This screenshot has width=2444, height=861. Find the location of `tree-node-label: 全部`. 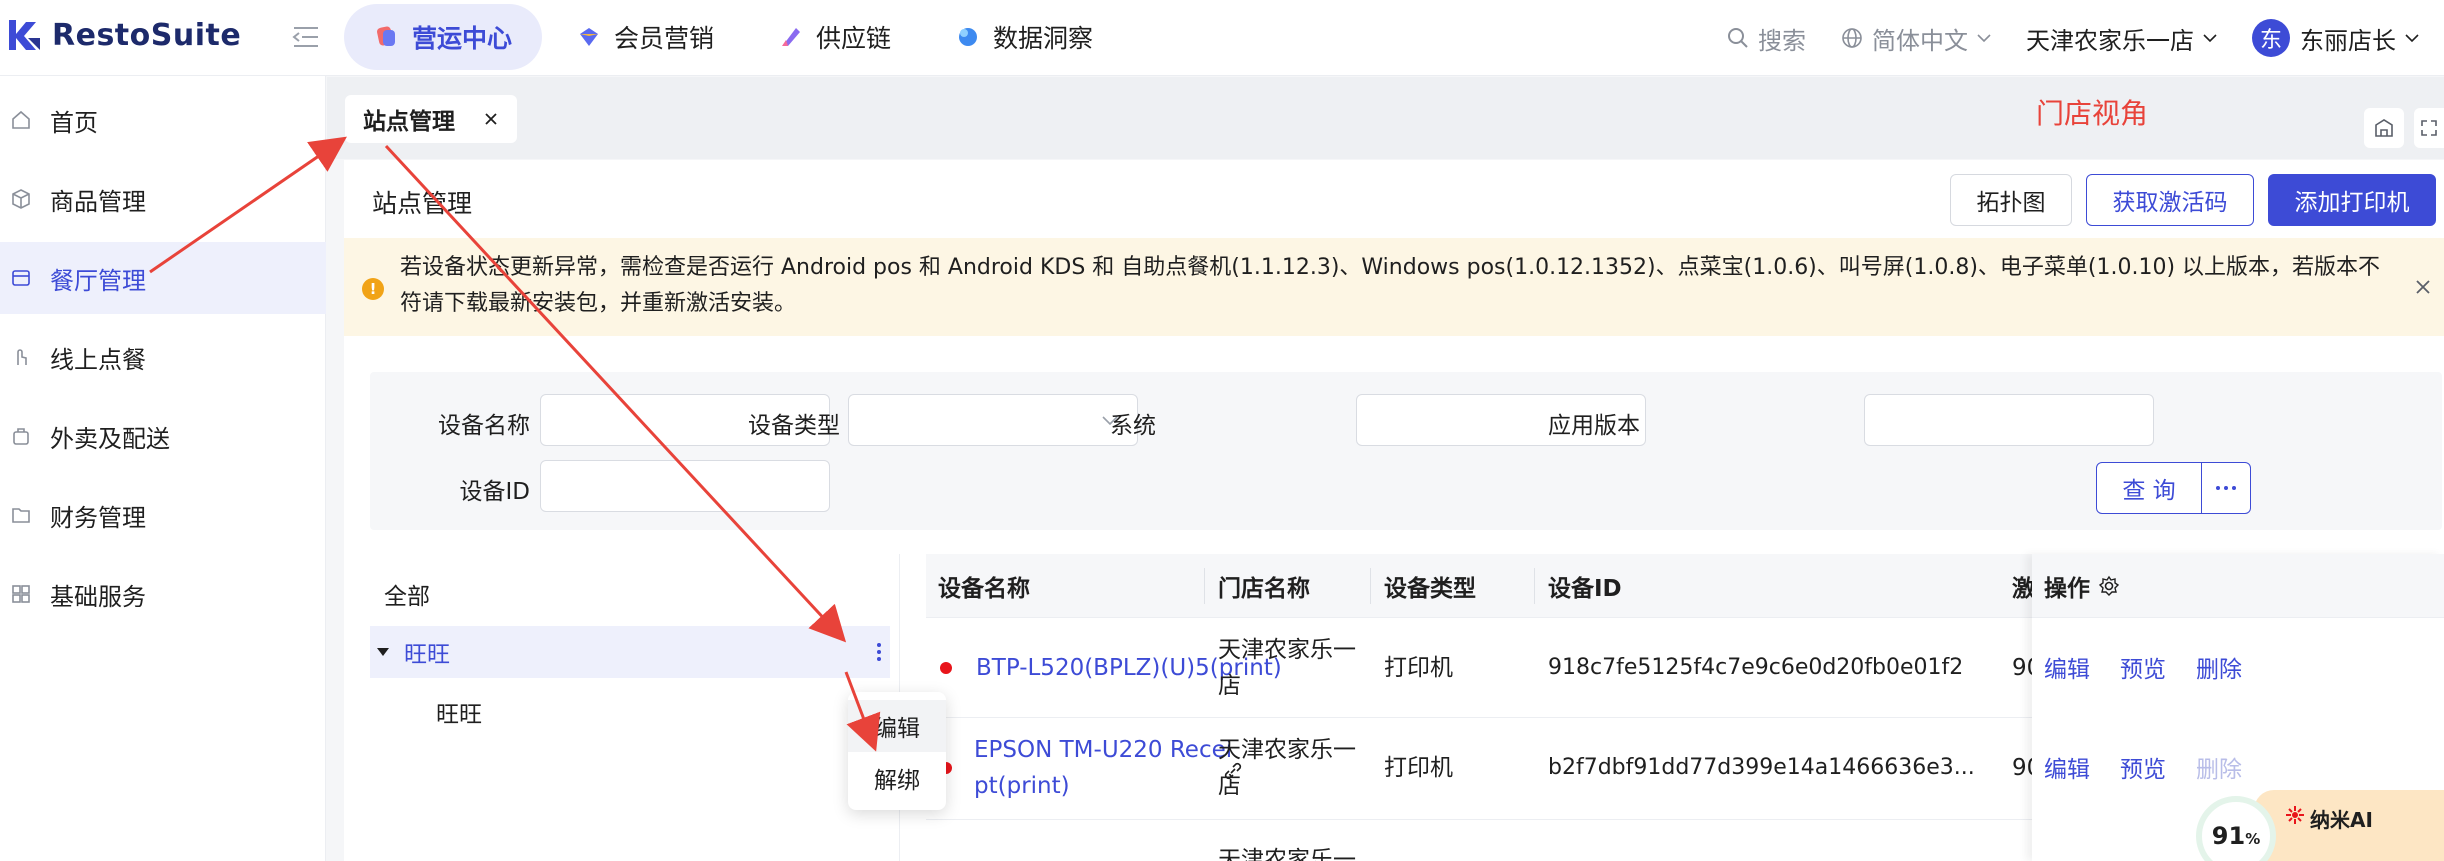

tree-node-label: 全部 is located at coordinates (407, 597).